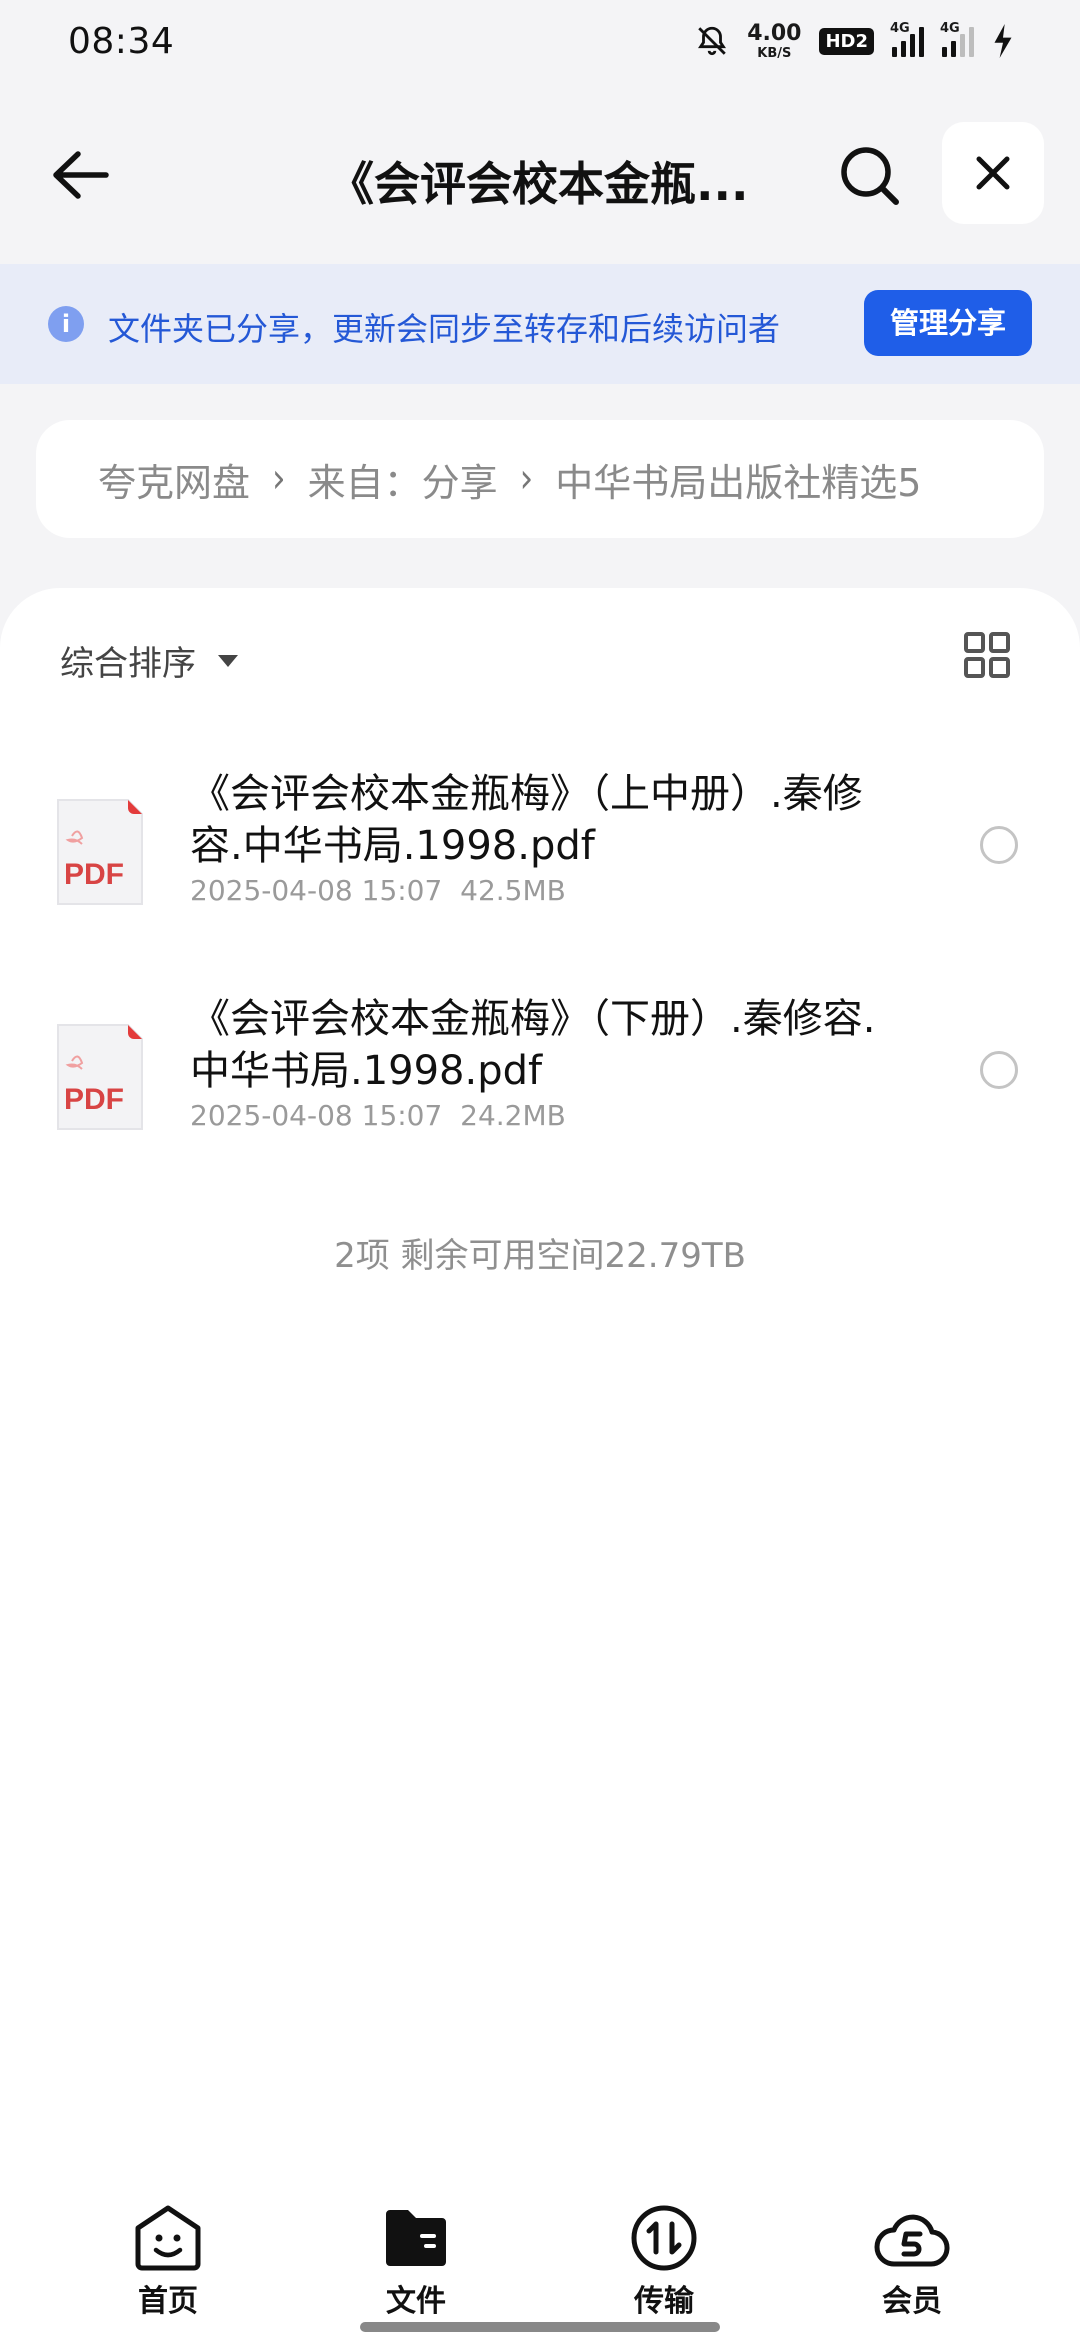 The height and width of the screenshot is (2340, 1080). I want to click on transfer-icon, so click(664, 2238).